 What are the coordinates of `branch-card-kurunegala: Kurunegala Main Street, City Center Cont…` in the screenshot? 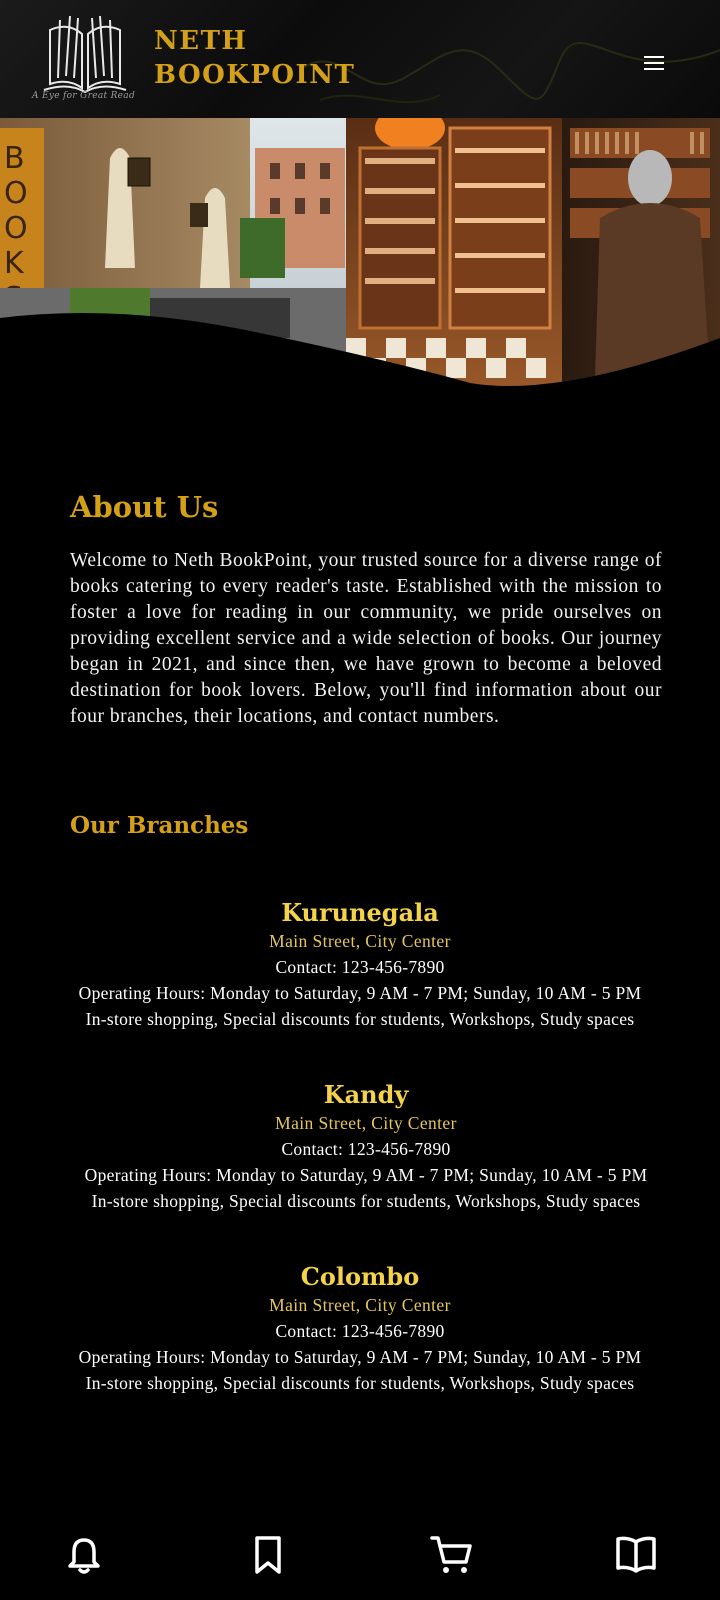 It's located at (360, 965).